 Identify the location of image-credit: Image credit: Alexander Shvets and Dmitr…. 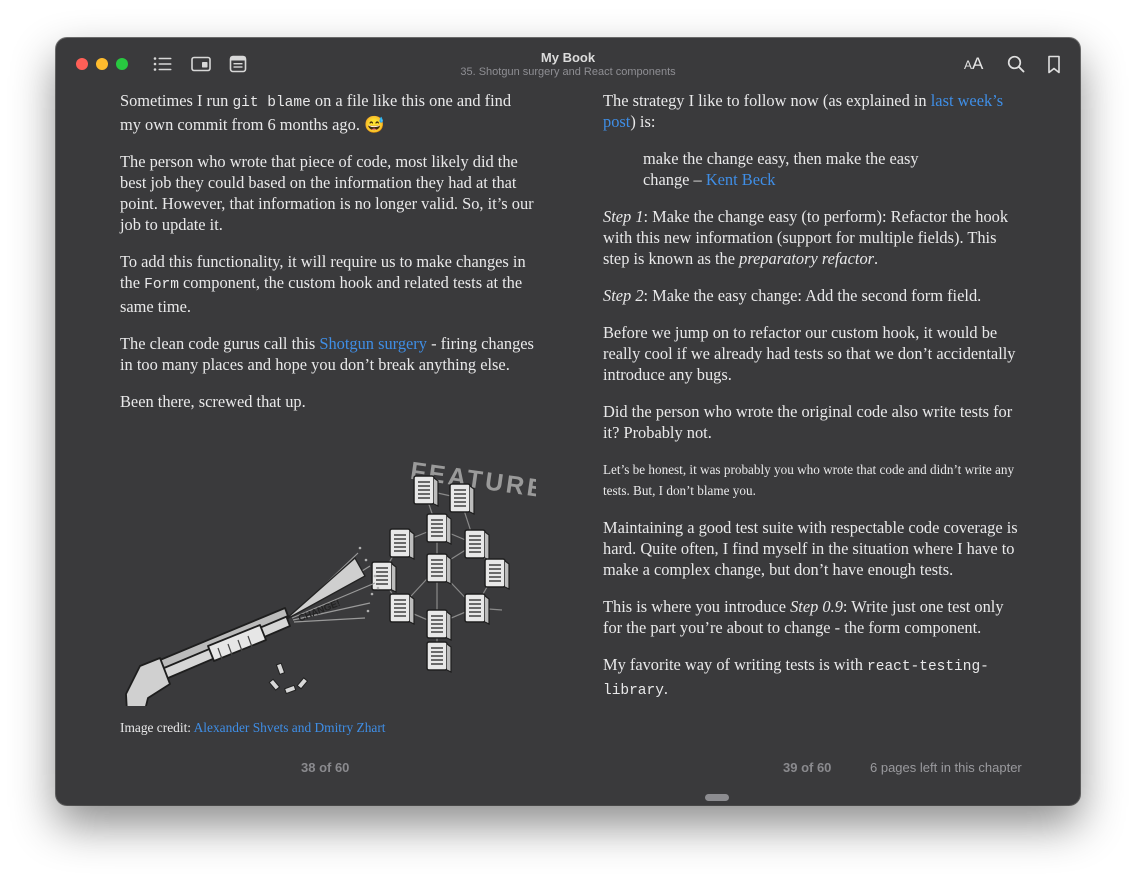
(253, 728).